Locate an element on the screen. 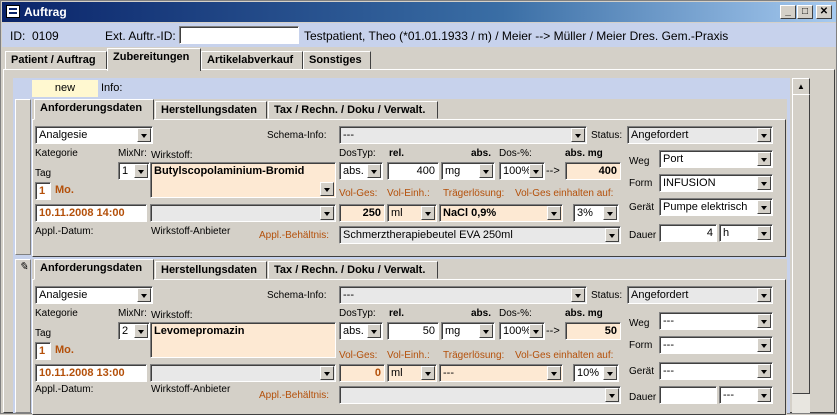 This screenshot has width=837, height=415. scroll-thumb is located at coordinates (801, 244).